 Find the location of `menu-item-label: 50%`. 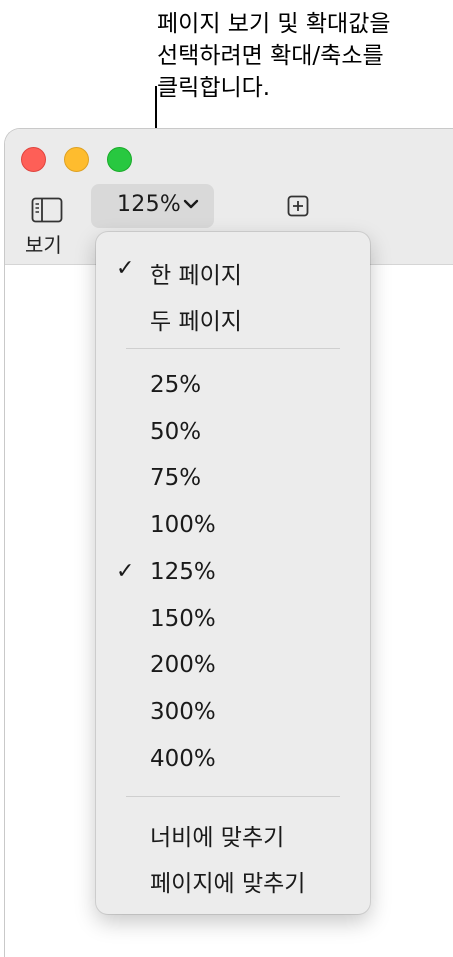

menu-item-label: 50% is located at coordinates (176, 432).